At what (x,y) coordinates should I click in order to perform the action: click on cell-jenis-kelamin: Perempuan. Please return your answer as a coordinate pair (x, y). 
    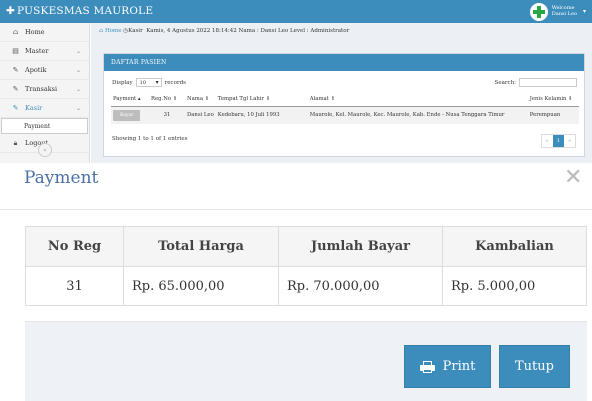
    Looking at the image, I should click on (553, 115).